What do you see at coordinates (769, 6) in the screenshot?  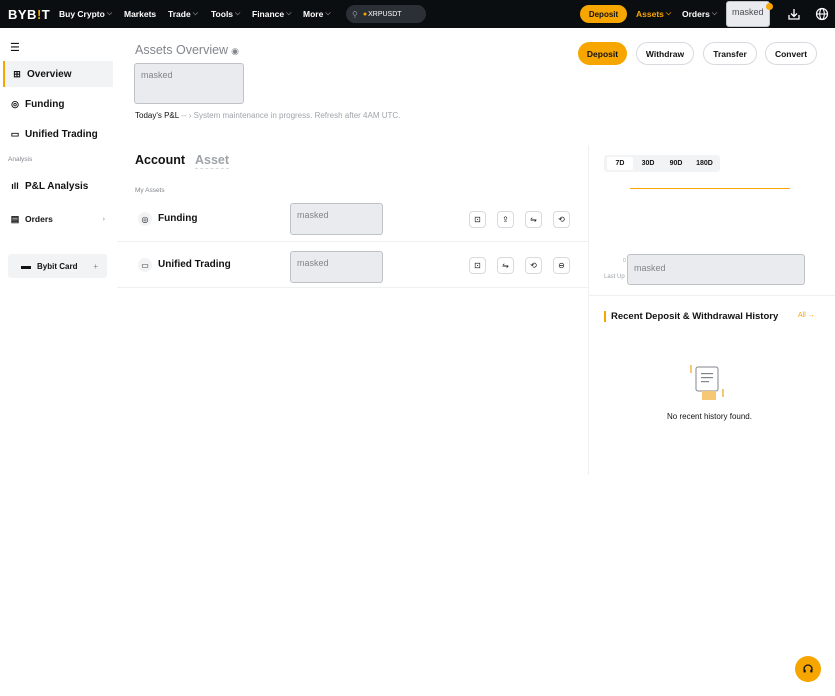 I see `notification-badge` at bounding box center [769, 6].